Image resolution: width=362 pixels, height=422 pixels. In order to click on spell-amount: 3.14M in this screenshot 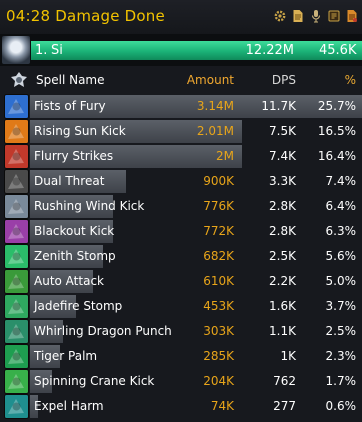, I will do `click(215, 106)`.